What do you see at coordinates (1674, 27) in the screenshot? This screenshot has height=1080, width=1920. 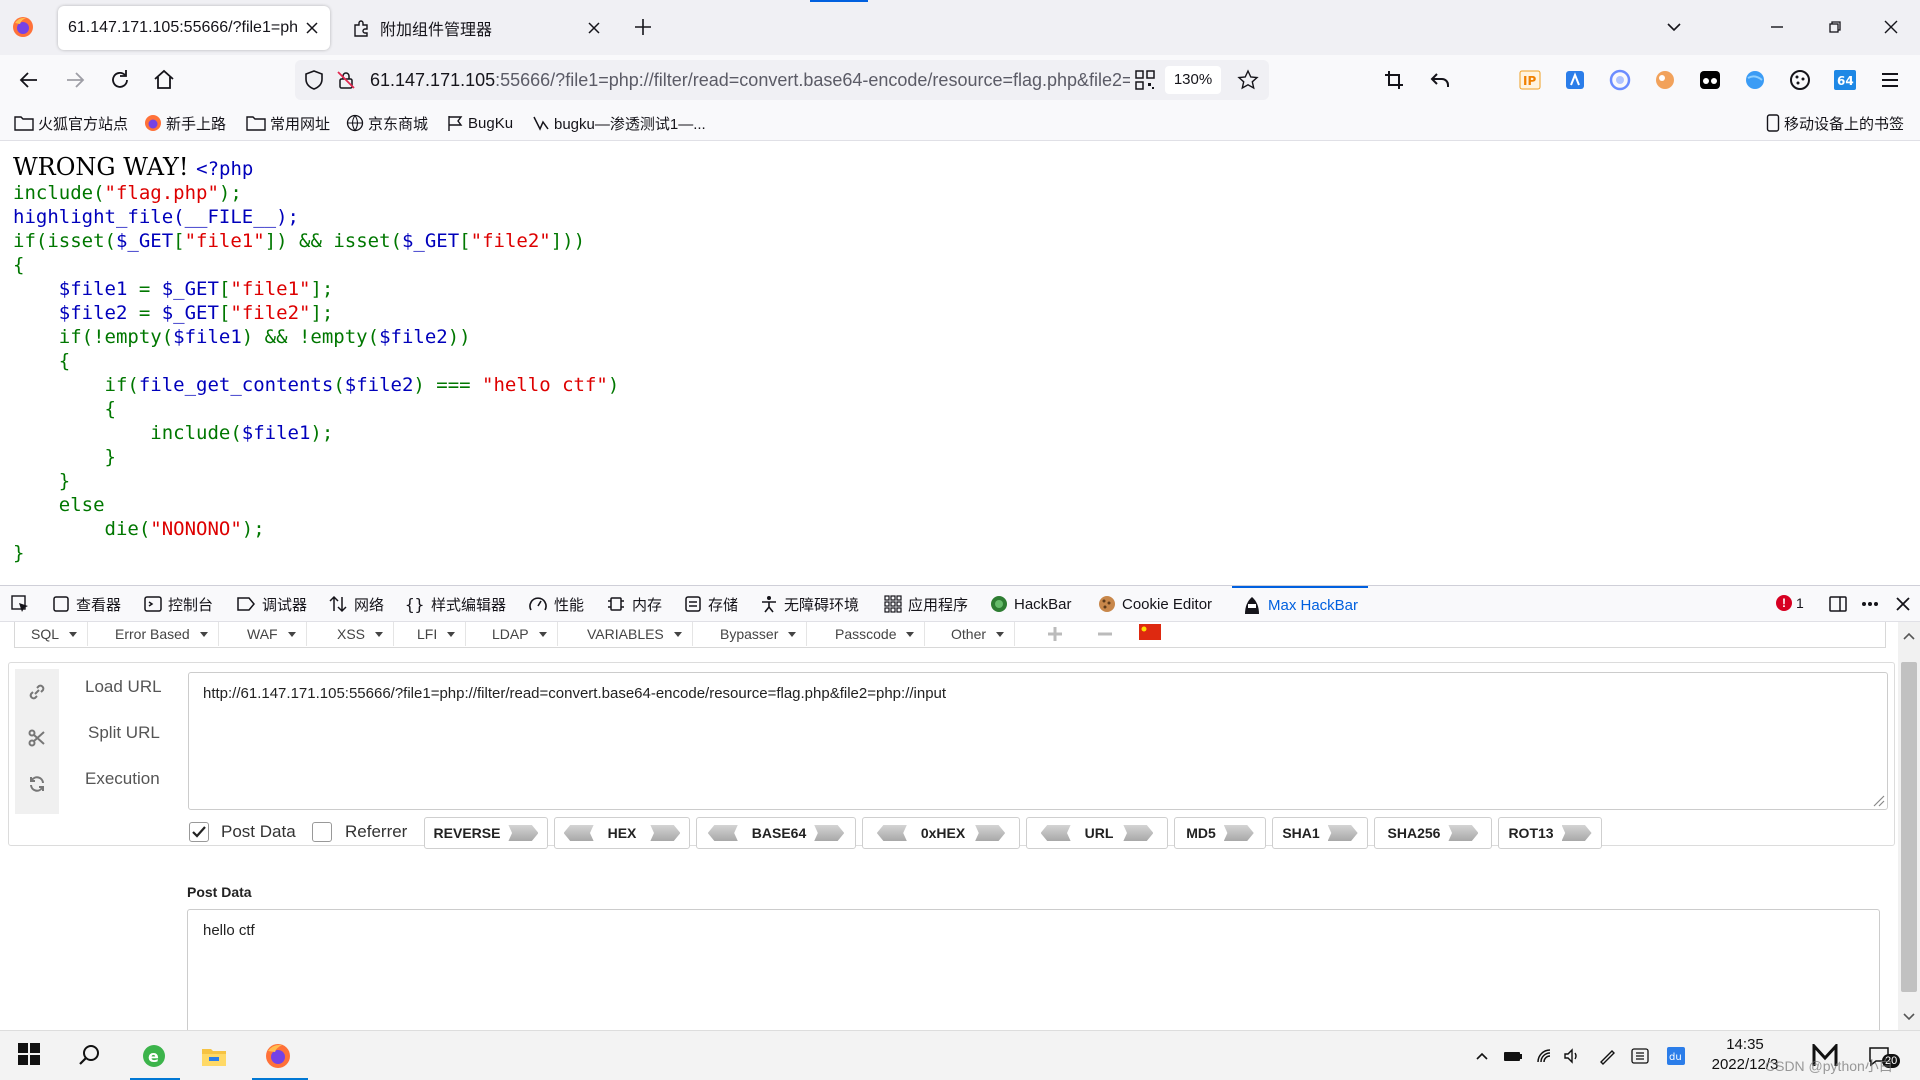 I see `tab-list-chevron-icon` at bounding box center [1674, 27].